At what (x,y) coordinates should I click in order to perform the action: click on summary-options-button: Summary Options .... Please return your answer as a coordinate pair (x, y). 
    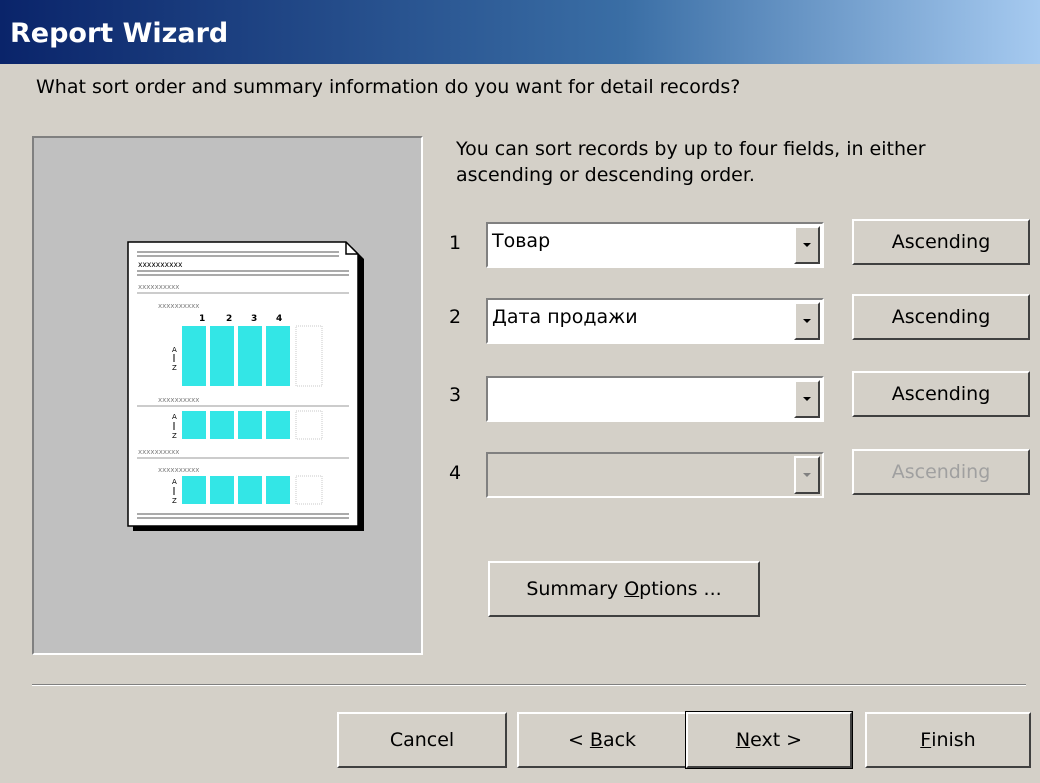
    Looking at the image, I should click on (624, 589).